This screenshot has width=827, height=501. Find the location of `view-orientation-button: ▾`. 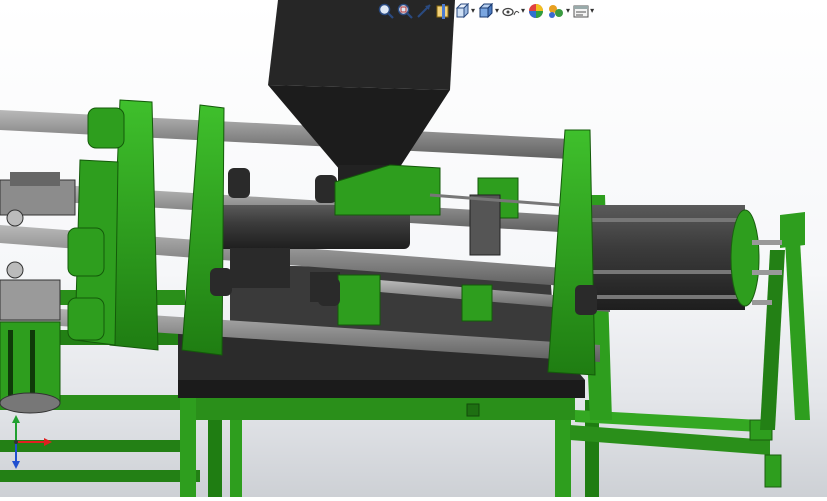

view-orientation-button: ▾ is located at coordinates (464, 11).